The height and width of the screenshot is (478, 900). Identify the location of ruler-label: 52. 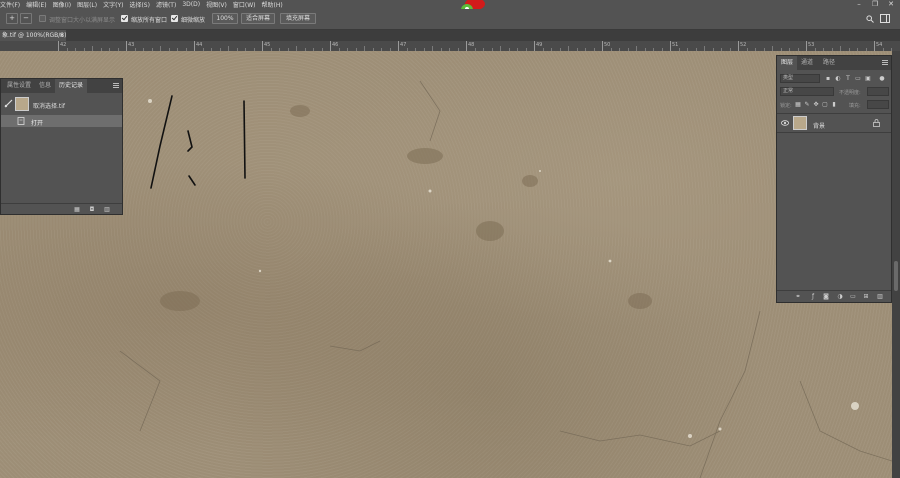
(743, 45).